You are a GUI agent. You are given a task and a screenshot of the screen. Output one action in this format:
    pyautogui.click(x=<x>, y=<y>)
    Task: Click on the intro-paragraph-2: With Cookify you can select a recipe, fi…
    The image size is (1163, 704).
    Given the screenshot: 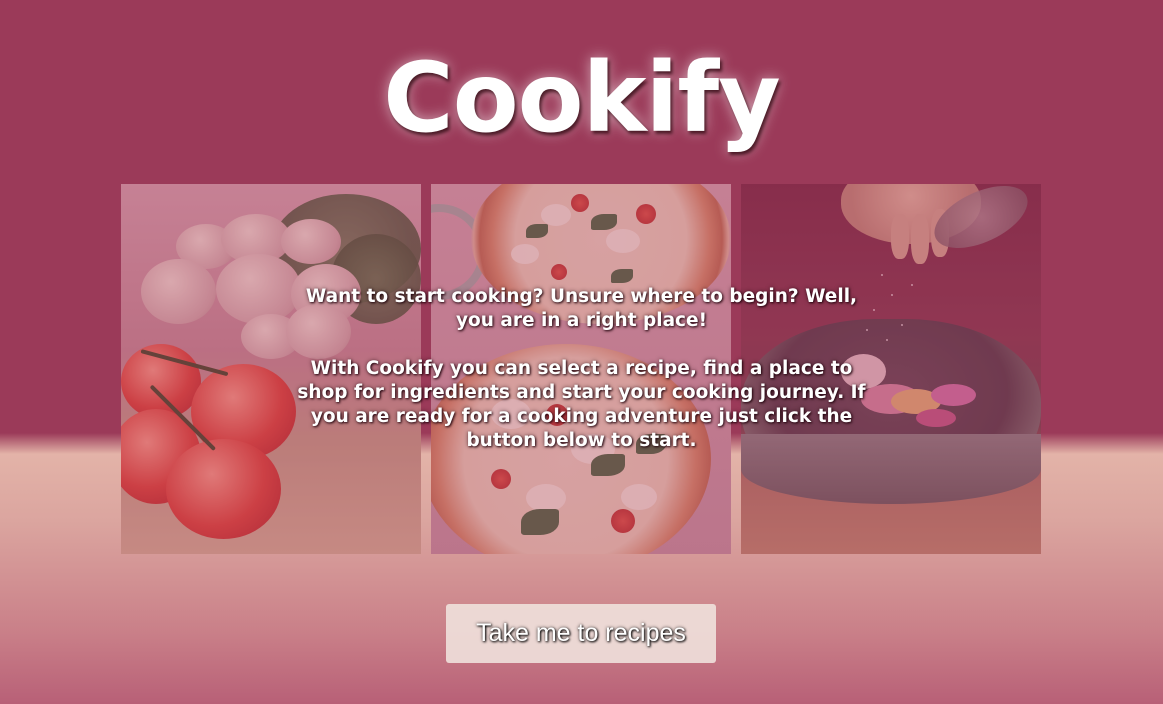 What is the action you would take?
    pyautogui.click(x=581, y=404)
    